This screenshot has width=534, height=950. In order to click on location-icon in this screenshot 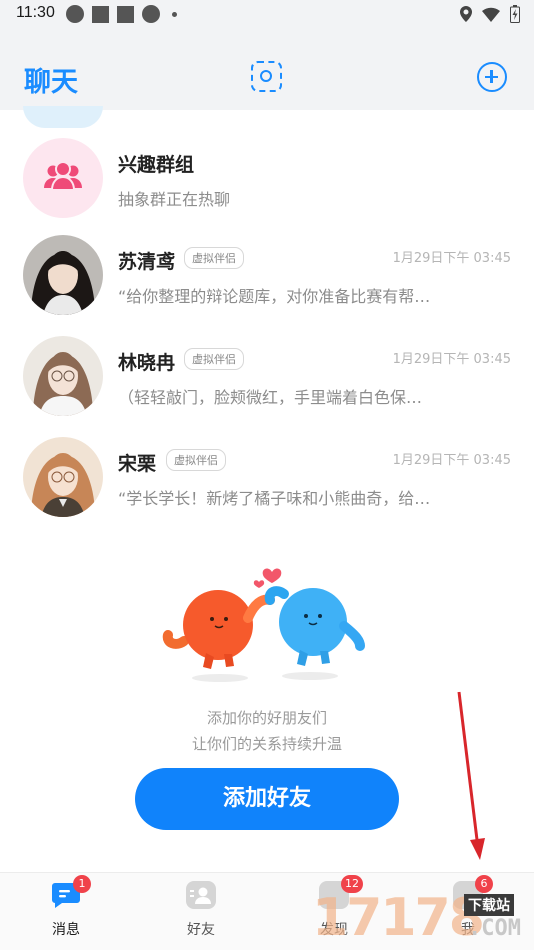, I will do `click(466, 14)`.